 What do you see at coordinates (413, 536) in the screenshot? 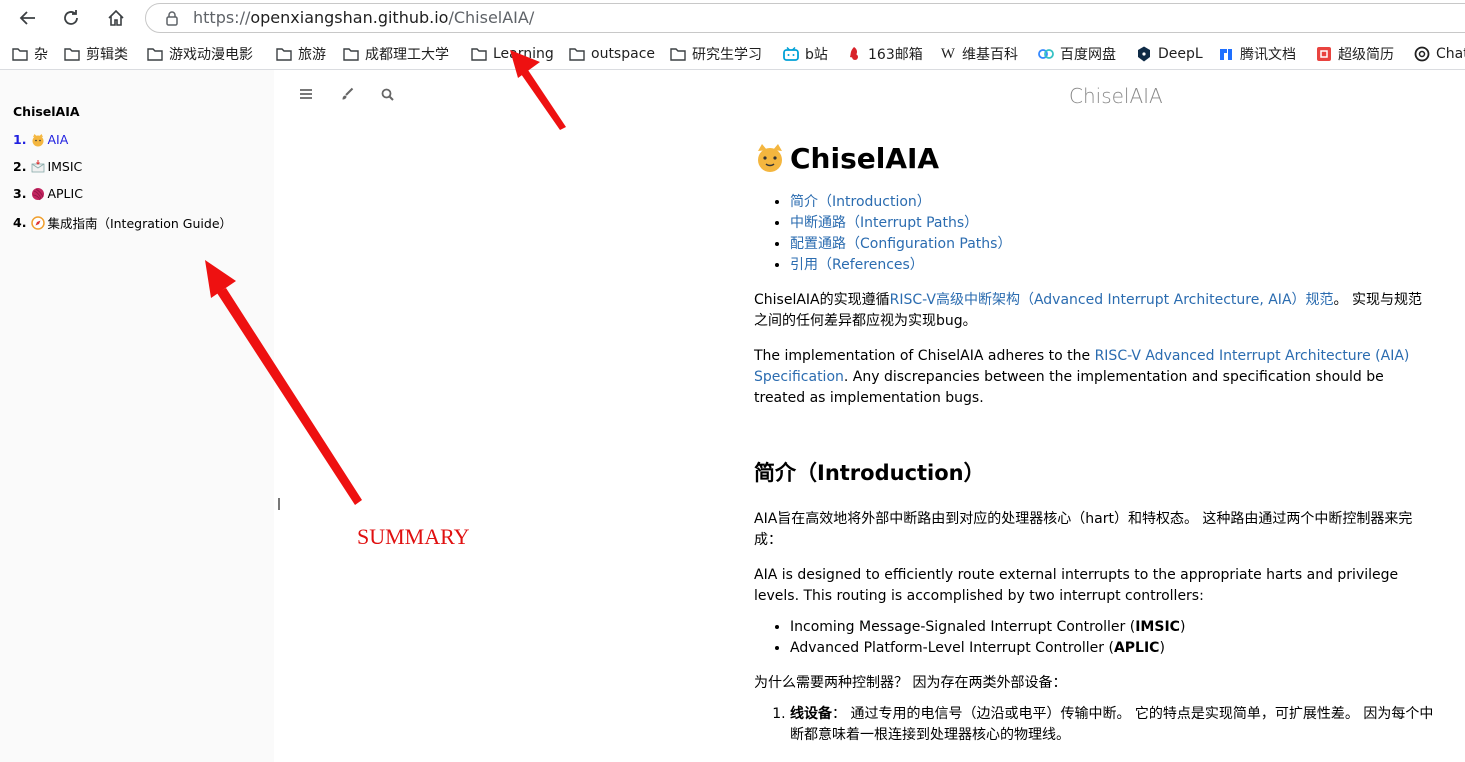
I see `summary-annotation-label: SUMMARY` at bounding box center [413, 536].